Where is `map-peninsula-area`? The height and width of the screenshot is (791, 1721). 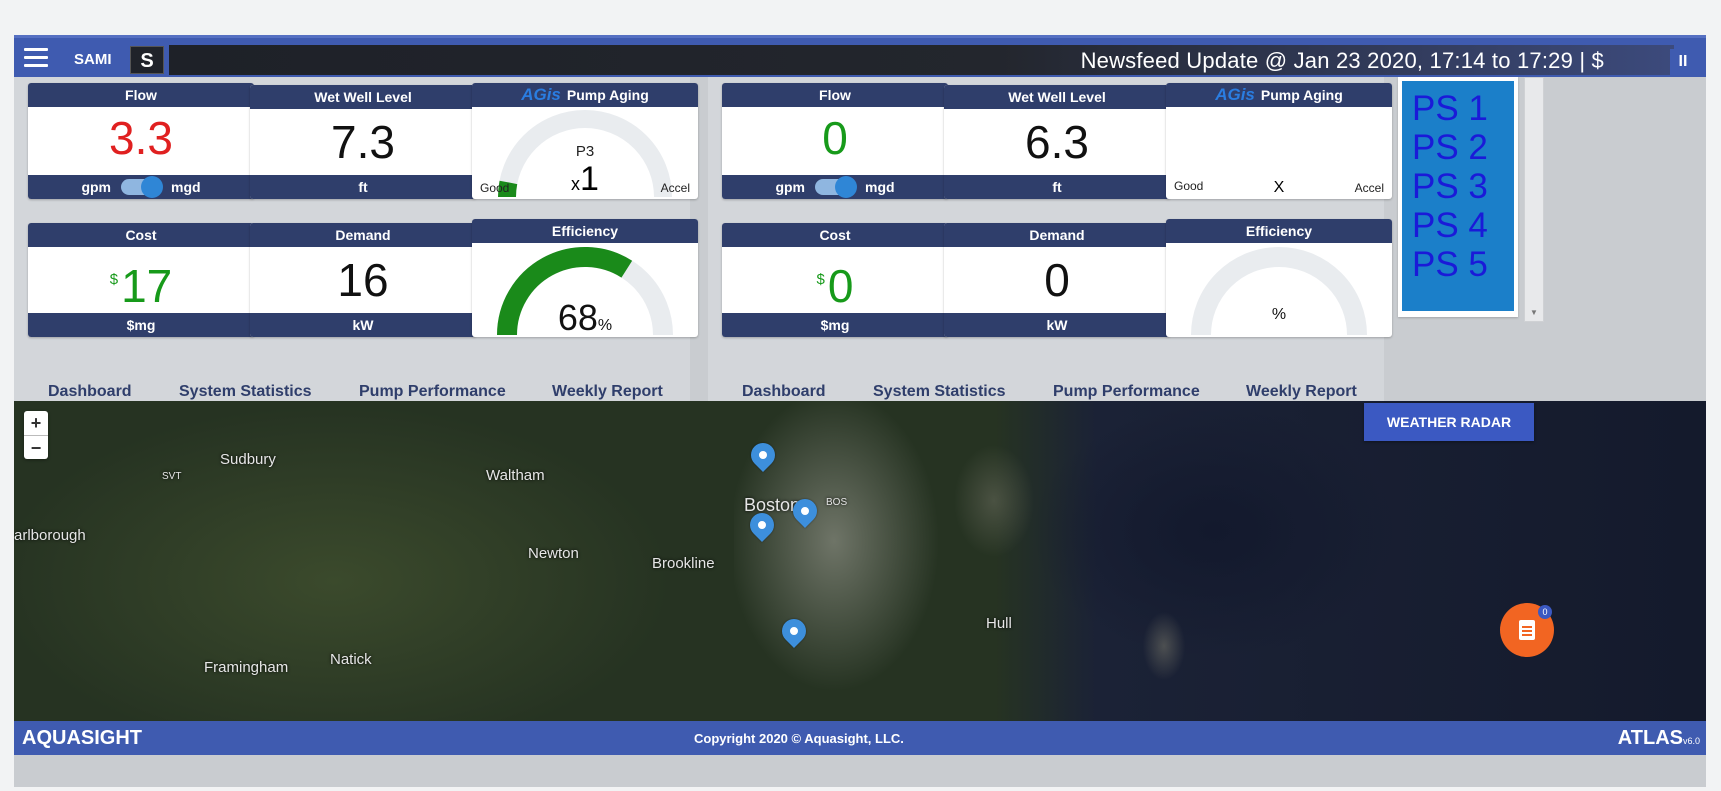
map-peninsula-area is located at coordinates (1164, 646).